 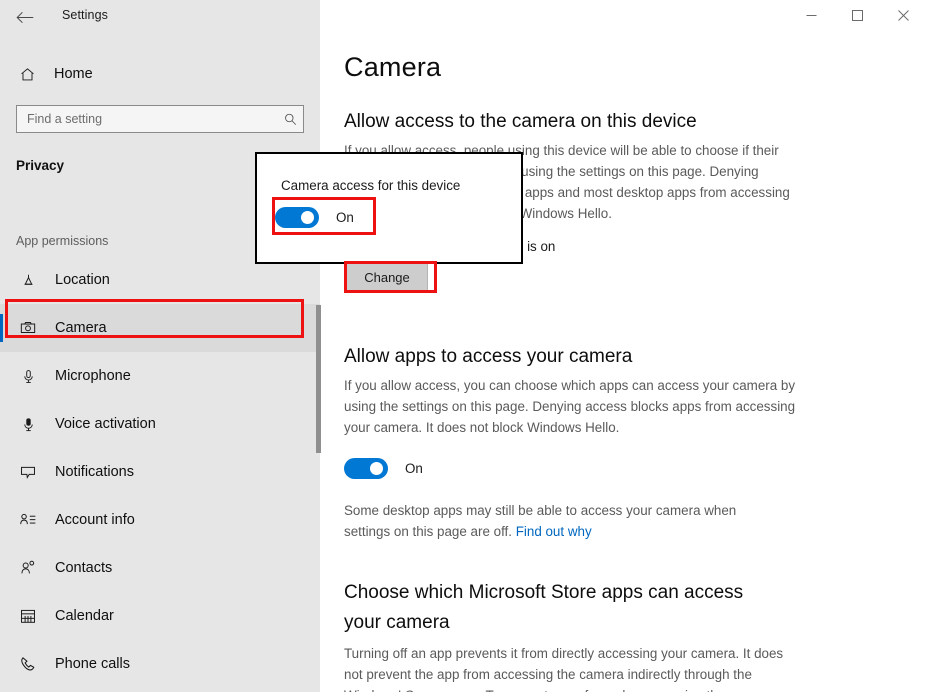 What do you see at coordinates (366, 468) in the screenshot?
I see `allow-apps-toggle` at bounding box center [366, 468].